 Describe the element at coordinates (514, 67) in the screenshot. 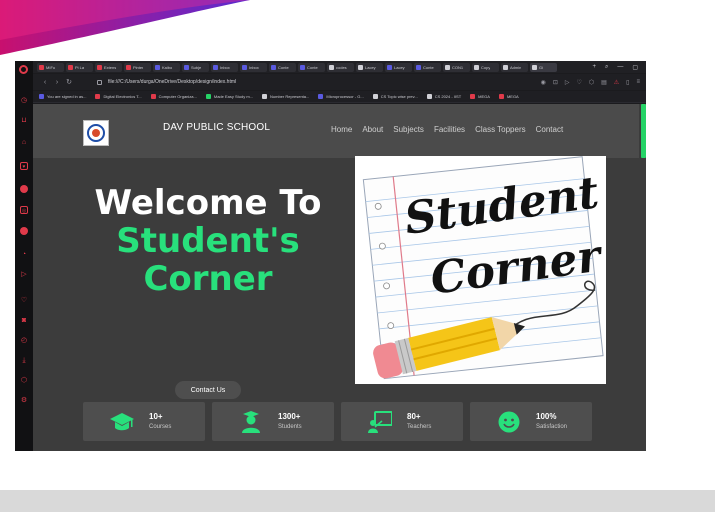

I see `browser-tab: Admin` at that location.